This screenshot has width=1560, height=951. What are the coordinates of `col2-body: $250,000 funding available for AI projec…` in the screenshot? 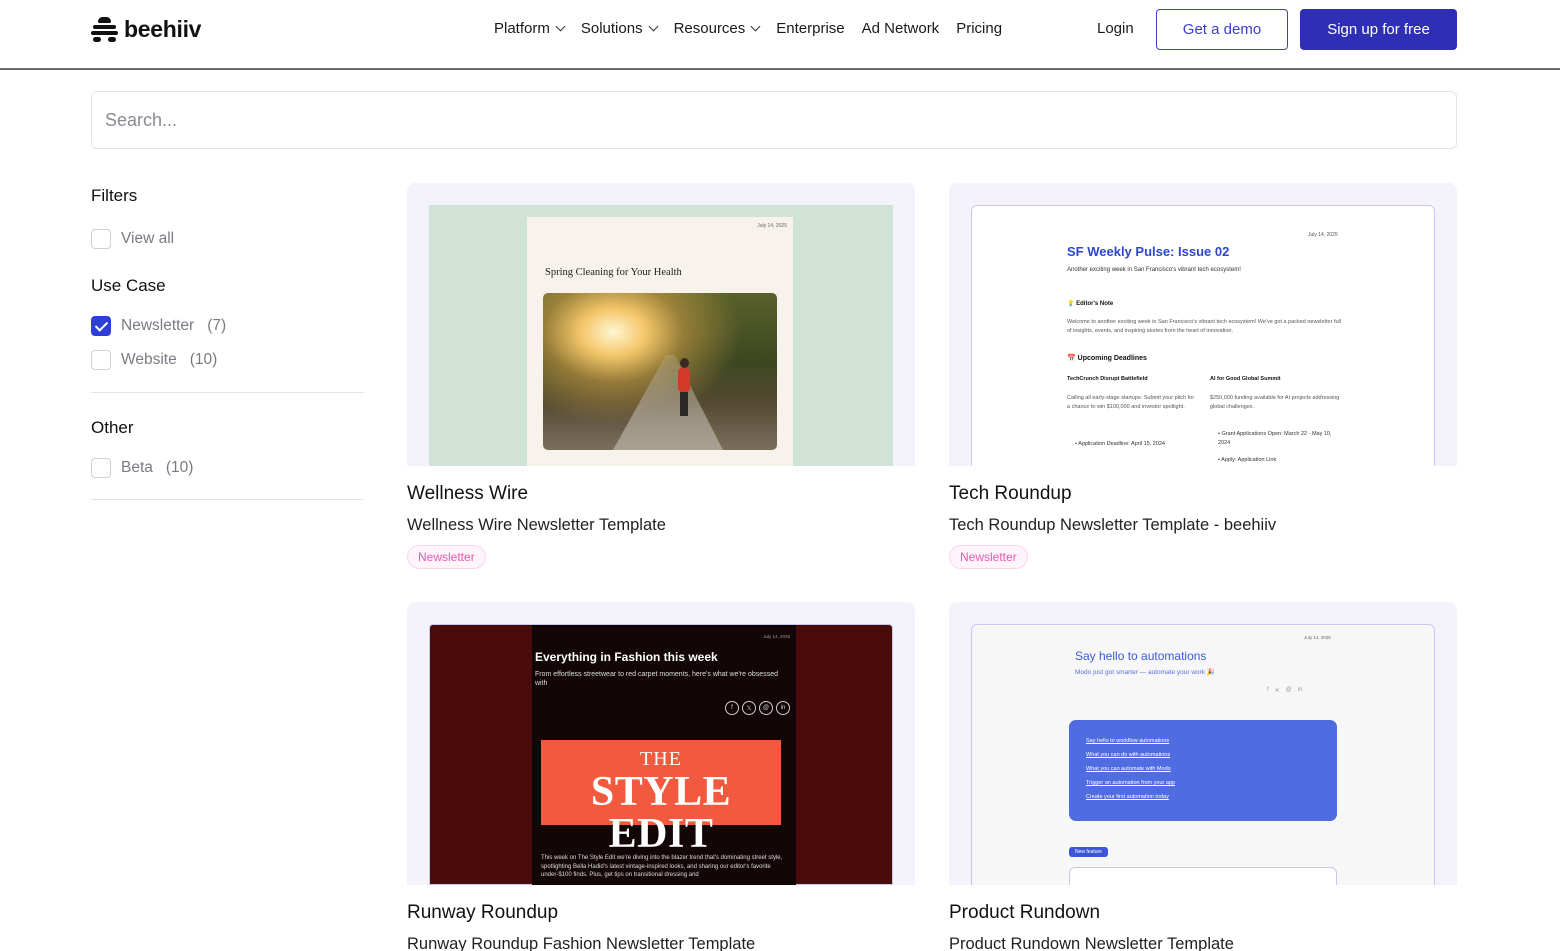 It's located at (1275, 402).